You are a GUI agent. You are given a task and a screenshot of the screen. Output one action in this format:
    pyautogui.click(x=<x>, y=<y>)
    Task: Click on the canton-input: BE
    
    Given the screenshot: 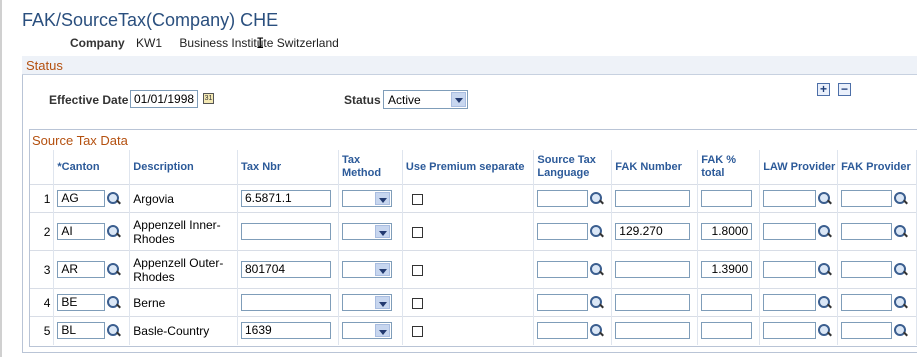 What is the action you would take?
    pyautogui.click(x=81, y=302)
    